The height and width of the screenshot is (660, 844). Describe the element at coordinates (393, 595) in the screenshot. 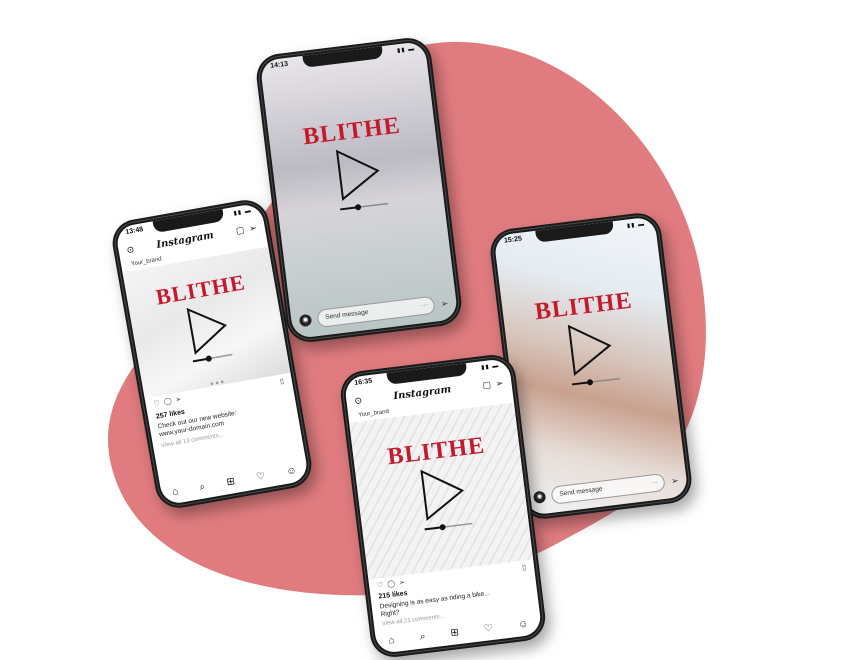

I see `likes-count: 215 likes` at that location.